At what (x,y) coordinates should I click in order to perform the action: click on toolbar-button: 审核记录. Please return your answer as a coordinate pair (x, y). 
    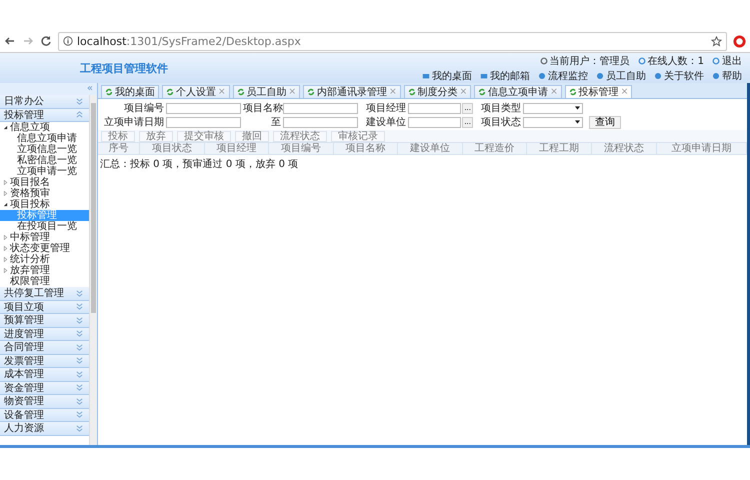
    Looking at the image, I should click on (358, 136).